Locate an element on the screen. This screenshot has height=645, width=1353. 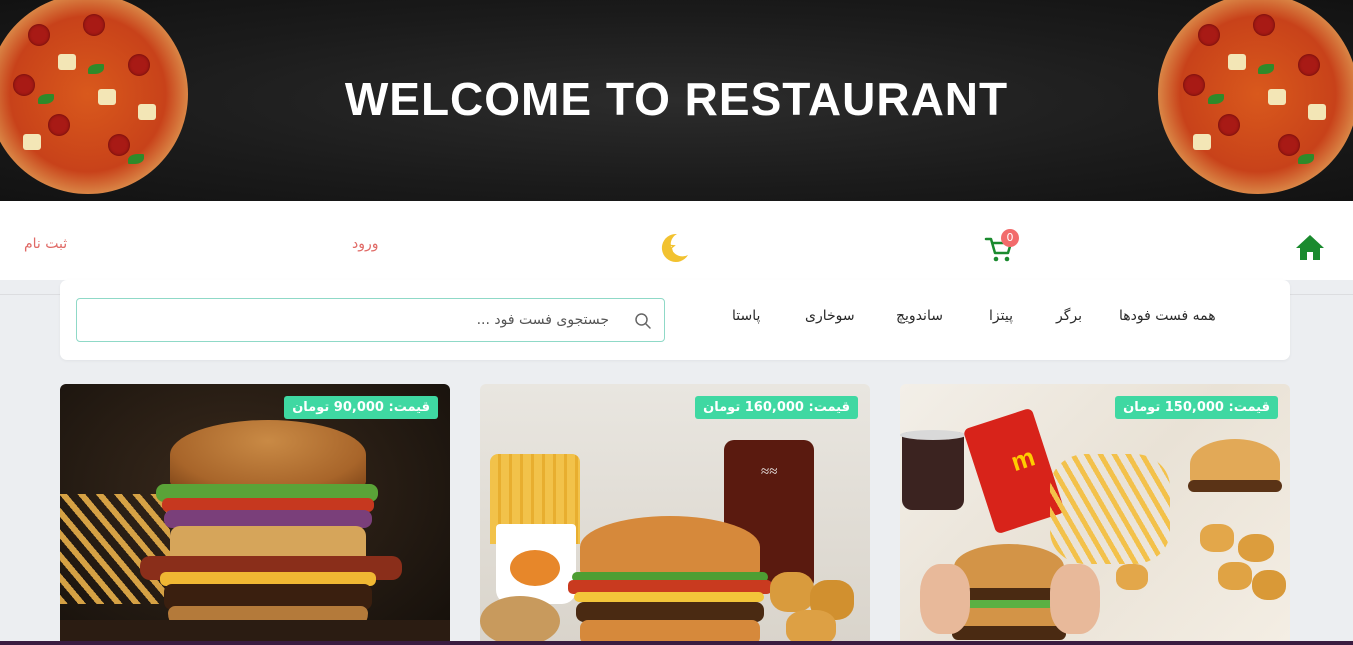
category-all: همه فست فودها is located at coordinates (1167, 316).